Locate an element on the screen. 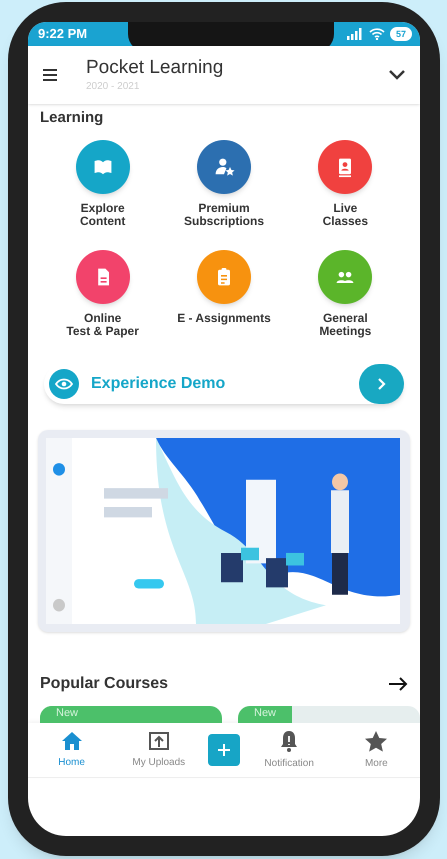 The width and height of the screenshot is (447, 859). chevron-down-icon is located at coordinates (397, 75).